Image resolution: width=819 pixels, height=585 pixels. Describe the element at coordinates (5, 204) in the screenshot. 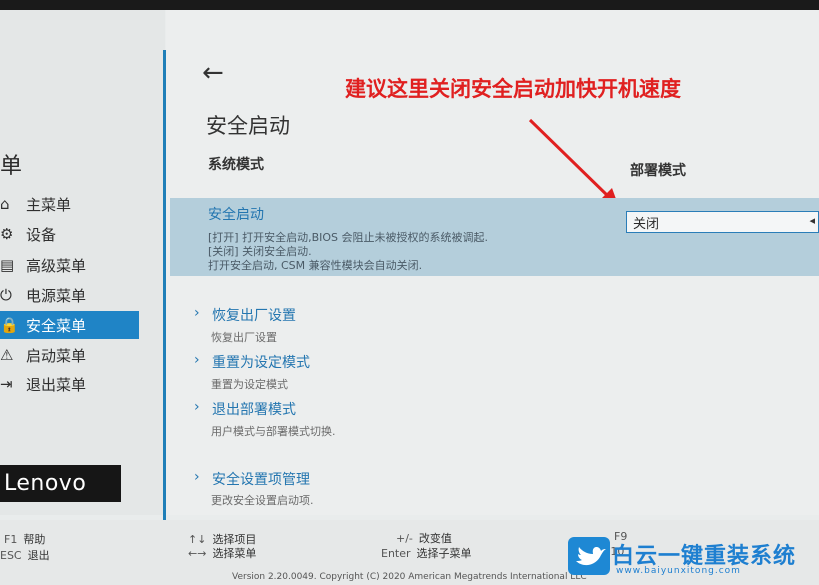

I see `home-icon: ⌂` at that location.